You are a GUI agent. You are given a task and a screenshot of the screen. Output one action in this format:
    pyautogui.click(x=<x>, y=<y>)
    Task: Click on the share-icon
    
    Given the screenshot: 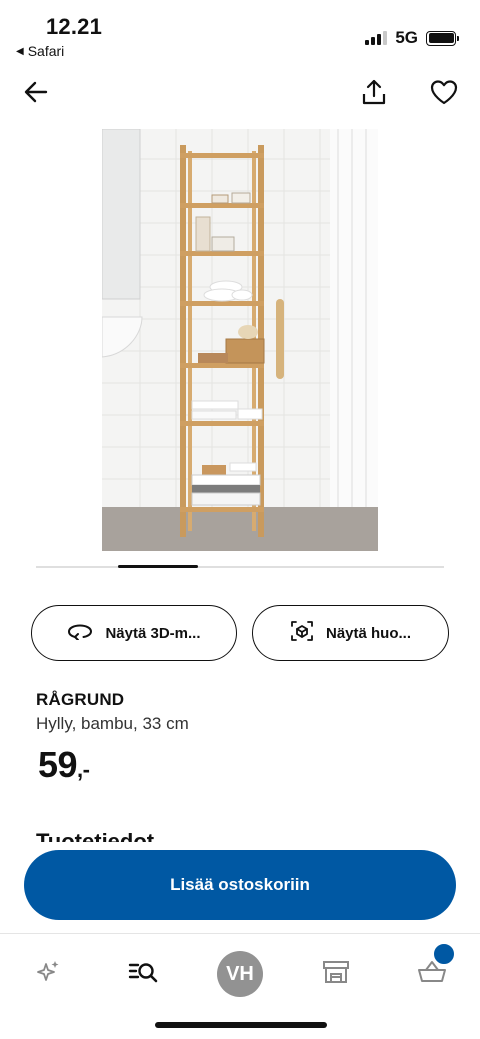 What is the action you would take?
    pyautogui.click(x=374, y=92)
    